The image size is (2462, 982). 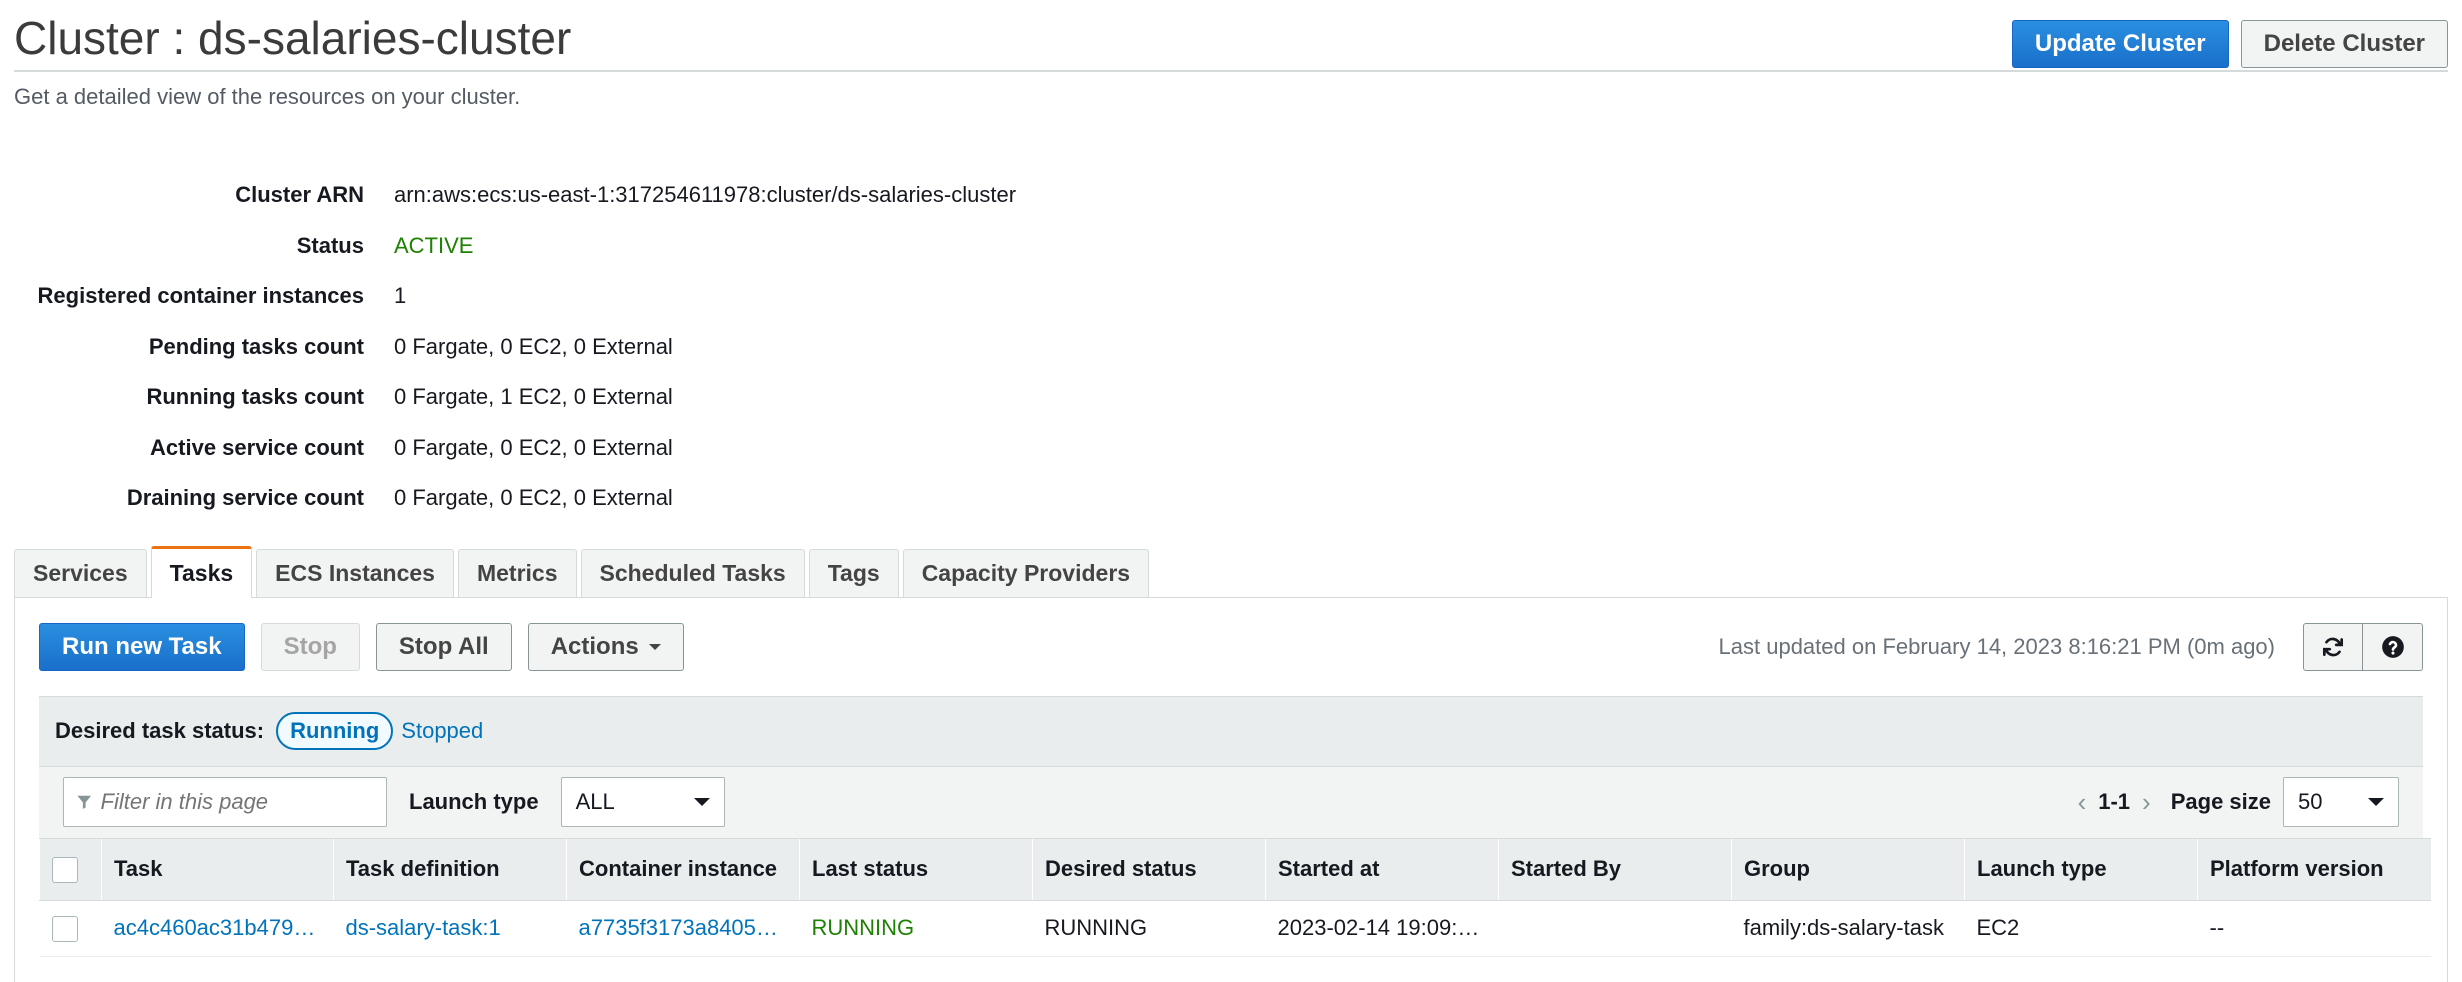 I want to click on filter-icon, so click(x=84, y=802).